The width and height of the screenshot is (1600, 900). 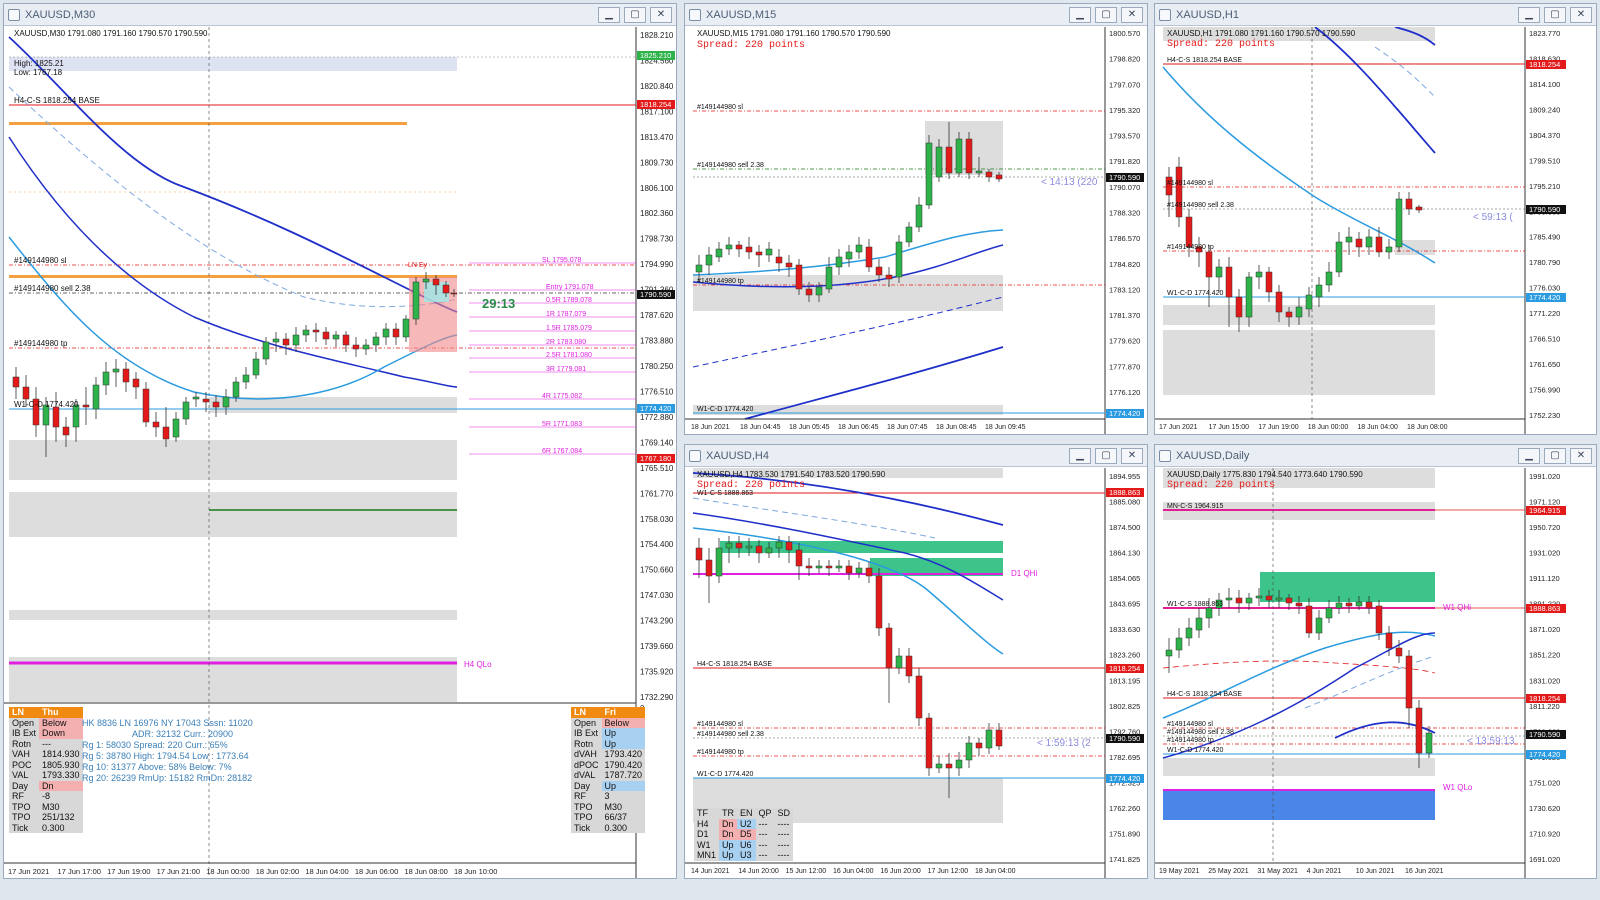 What do you see at coordinates (1544, 527) in the screenshot?
I see `price-axis-label: 1950.720` at bounding box center [1544, 527].